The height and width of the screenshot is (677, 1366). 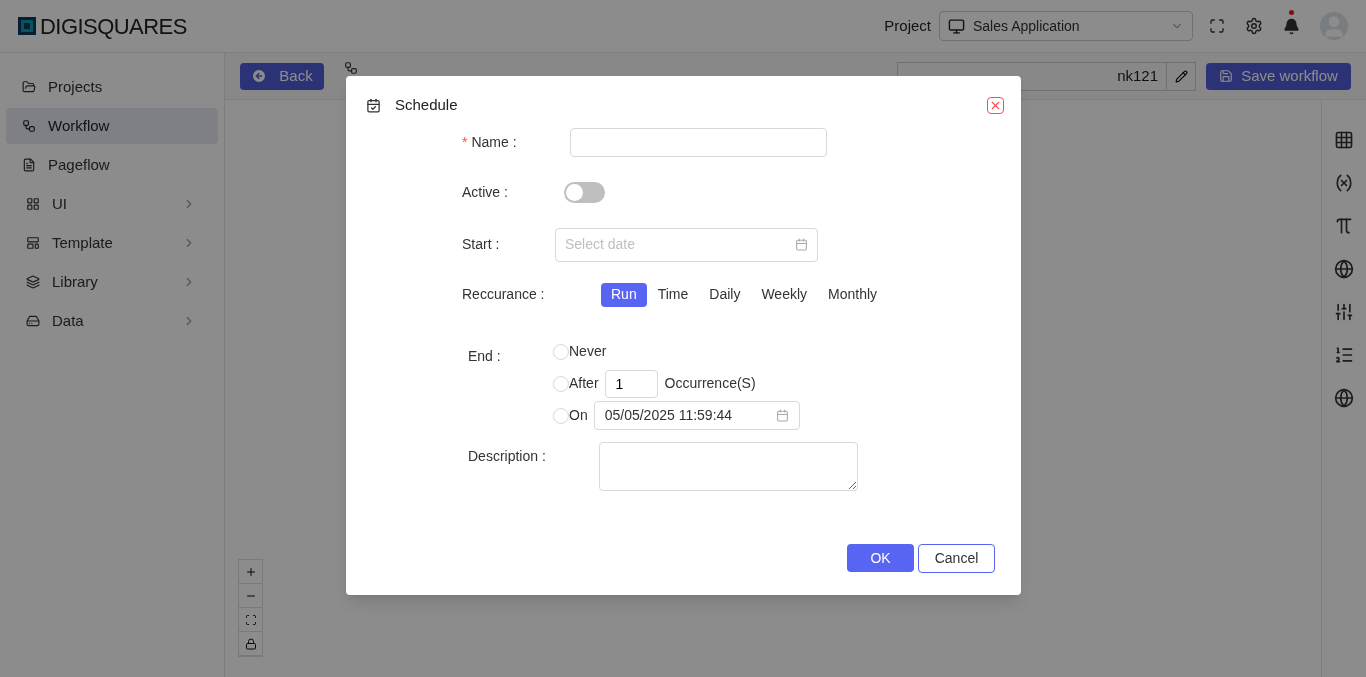 What do you see at coordinates (507, 456) in the screenshot?
I see `field-label: Description :` at bounding box center [507, 456].